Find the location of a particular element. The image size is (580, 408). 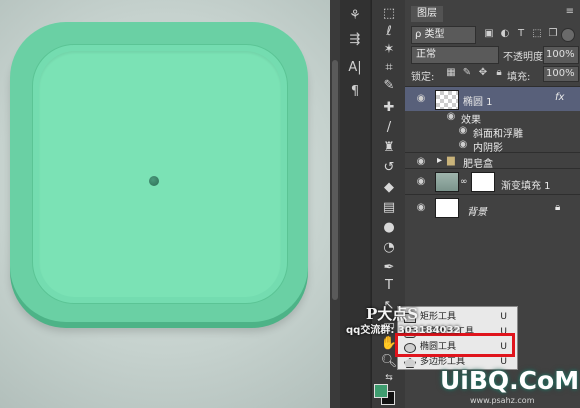

effect-bevel-emboss: ◉ 斜面和浮雕 is located at coordinates (492, 132).